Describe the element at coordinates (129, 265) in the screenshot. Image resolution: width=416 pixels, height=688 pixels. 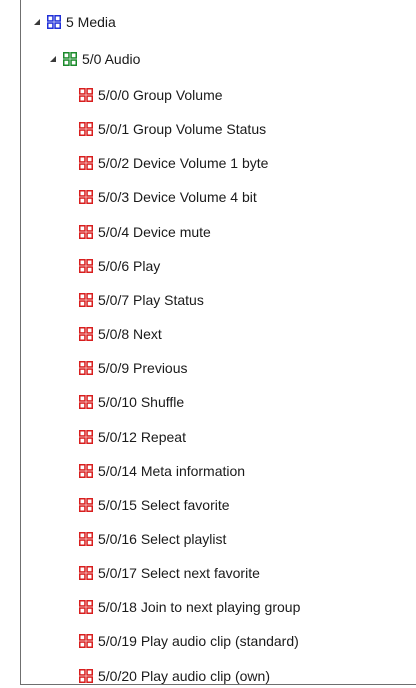
I see `tree-node-label: 5/0/6 Play` at that location.